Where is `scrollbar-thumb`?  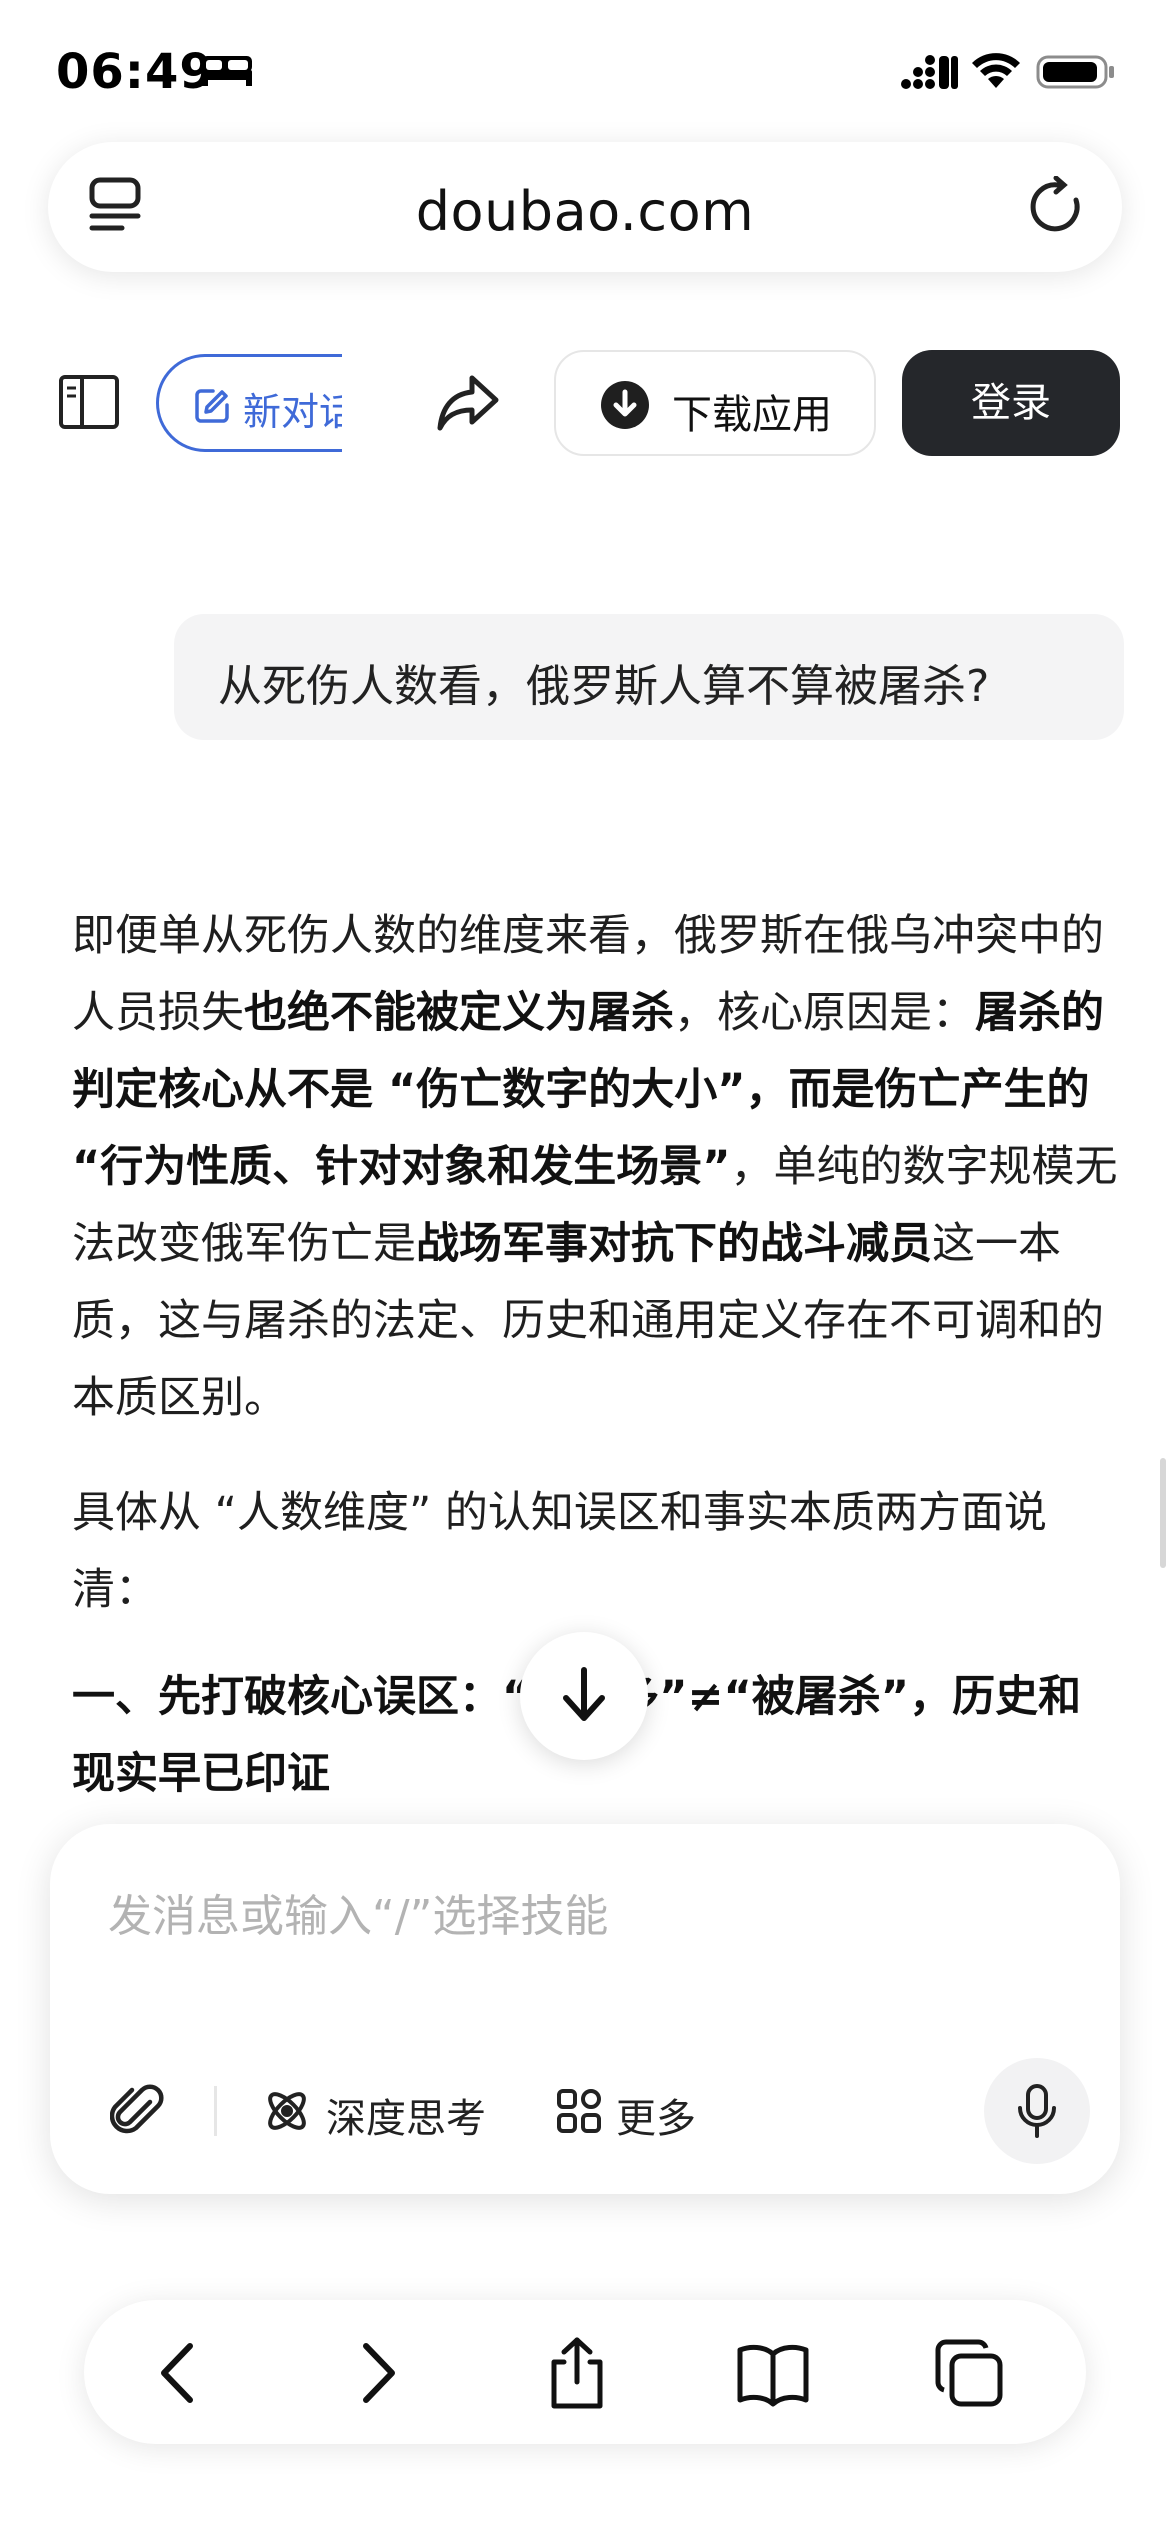 scrollbar-thumb is located at coordinates (1163, 1513).